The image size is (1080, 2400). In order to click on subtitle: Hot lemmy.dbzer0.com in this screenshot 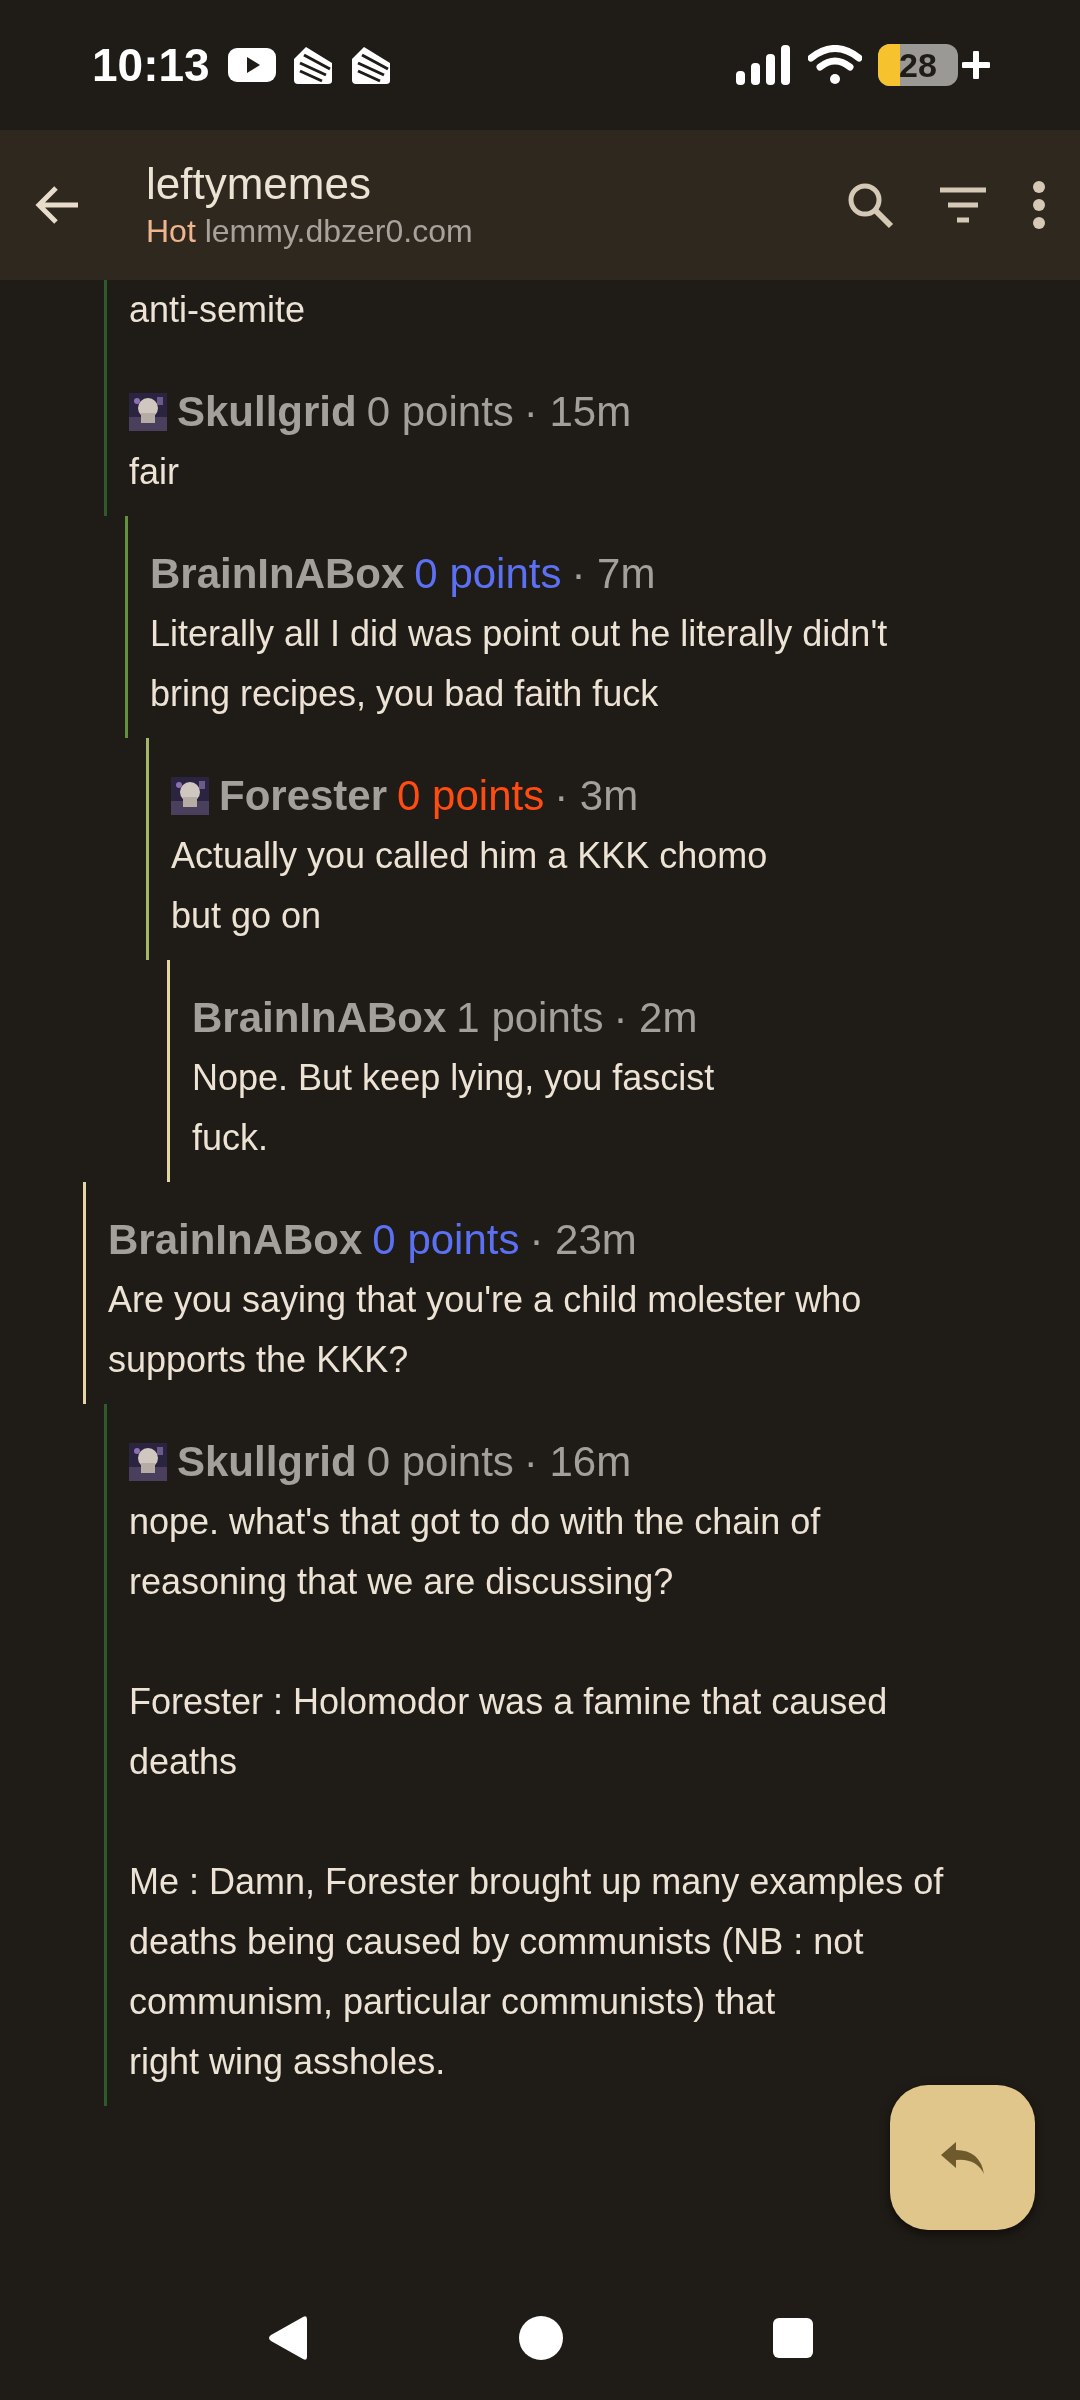, I will do `click(310, 231)`.